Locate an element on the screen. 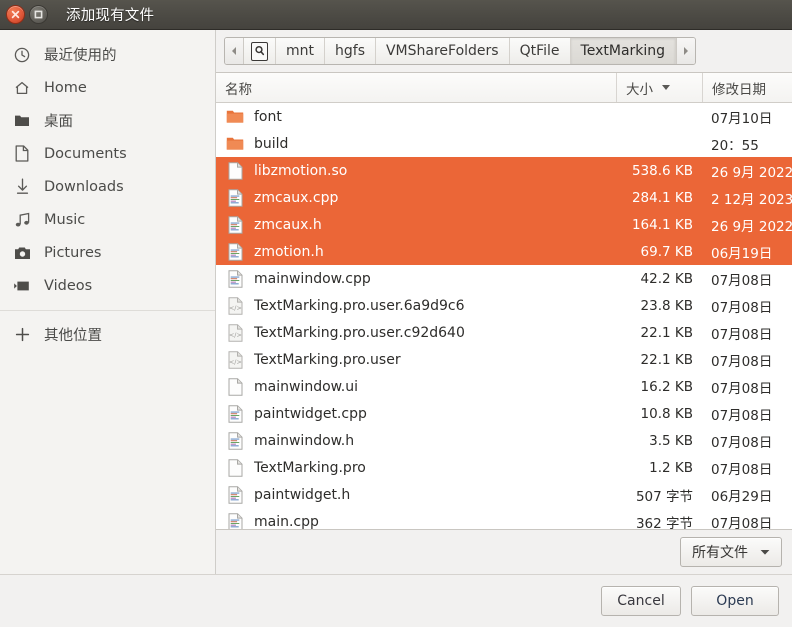 The height and width of the screenshot is (627, 792). file-row: libzmotion.so 538.6 KB 26 9月 2022 is located at coordinates (504, 170).